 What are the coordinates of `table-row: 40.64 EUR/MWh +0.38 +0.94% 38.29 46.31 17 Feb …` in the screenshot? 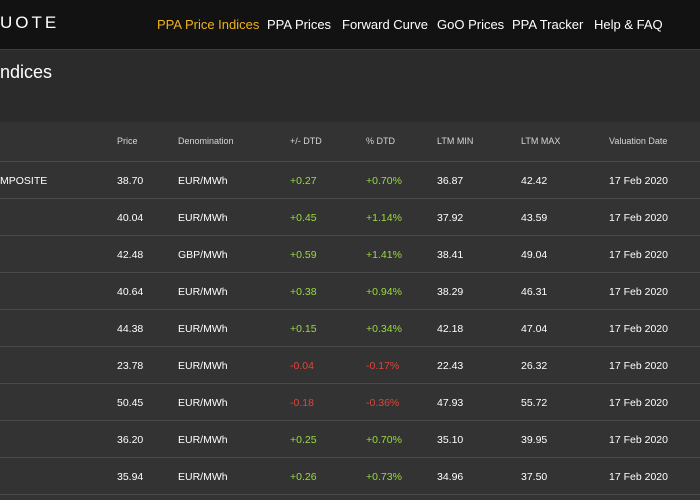 It's located at (350, 291).